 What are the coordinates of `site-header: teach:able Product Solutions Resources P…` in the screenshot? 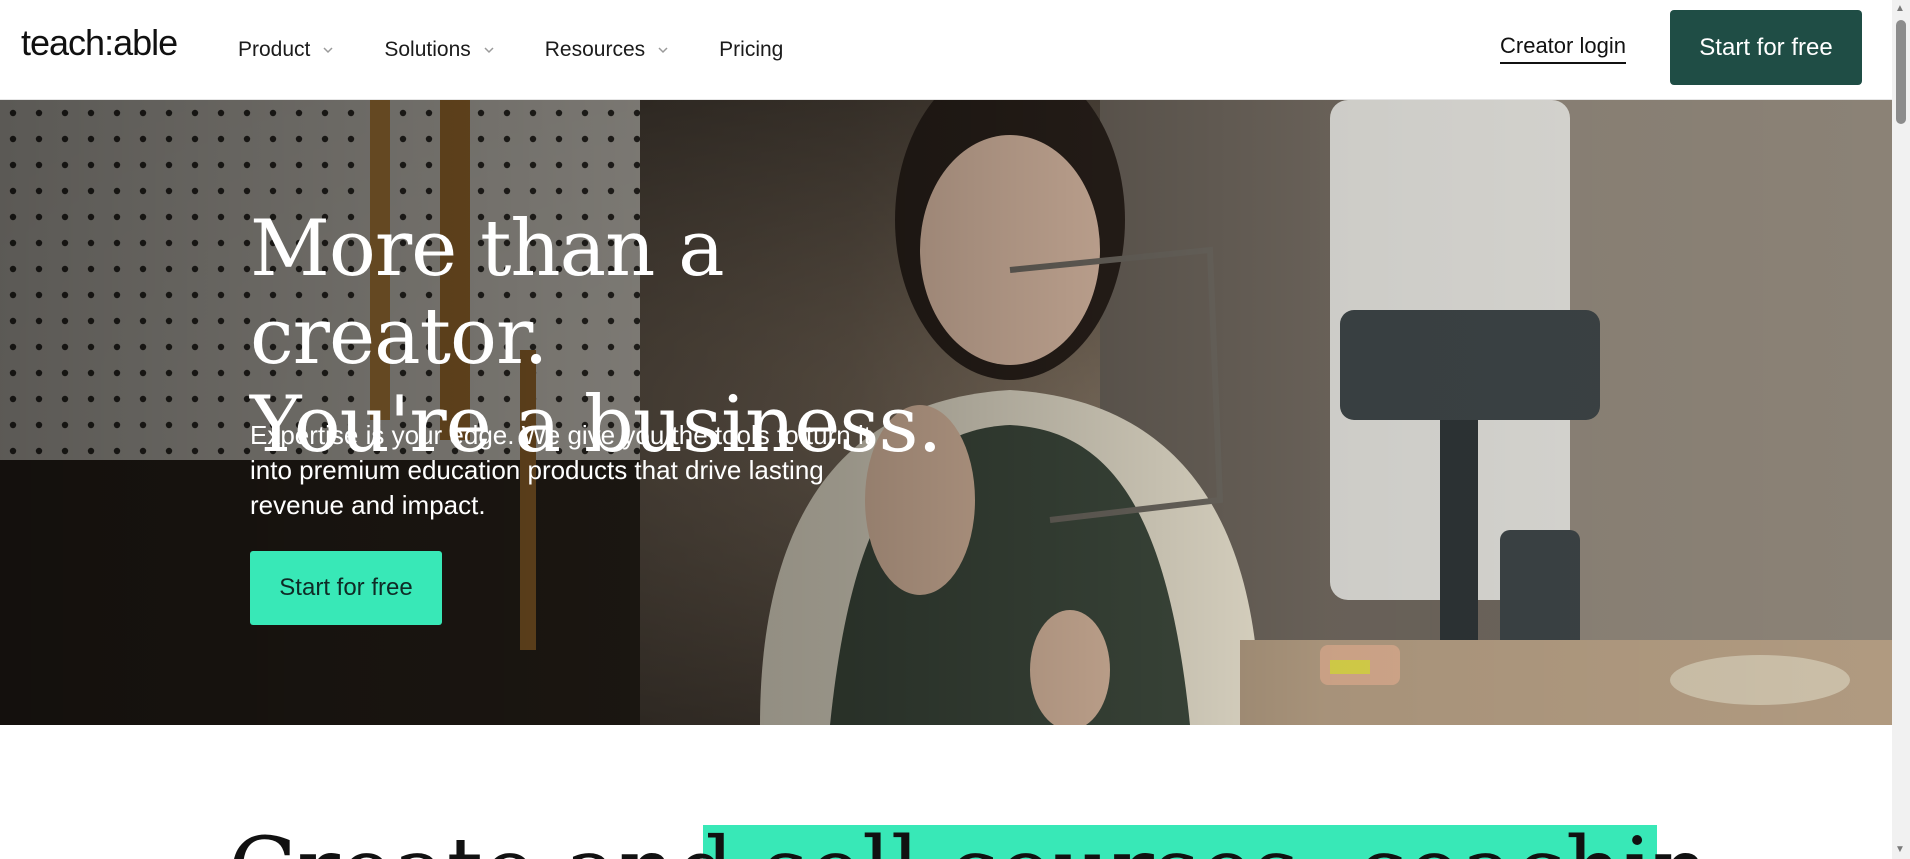 It's located at (946, 50).